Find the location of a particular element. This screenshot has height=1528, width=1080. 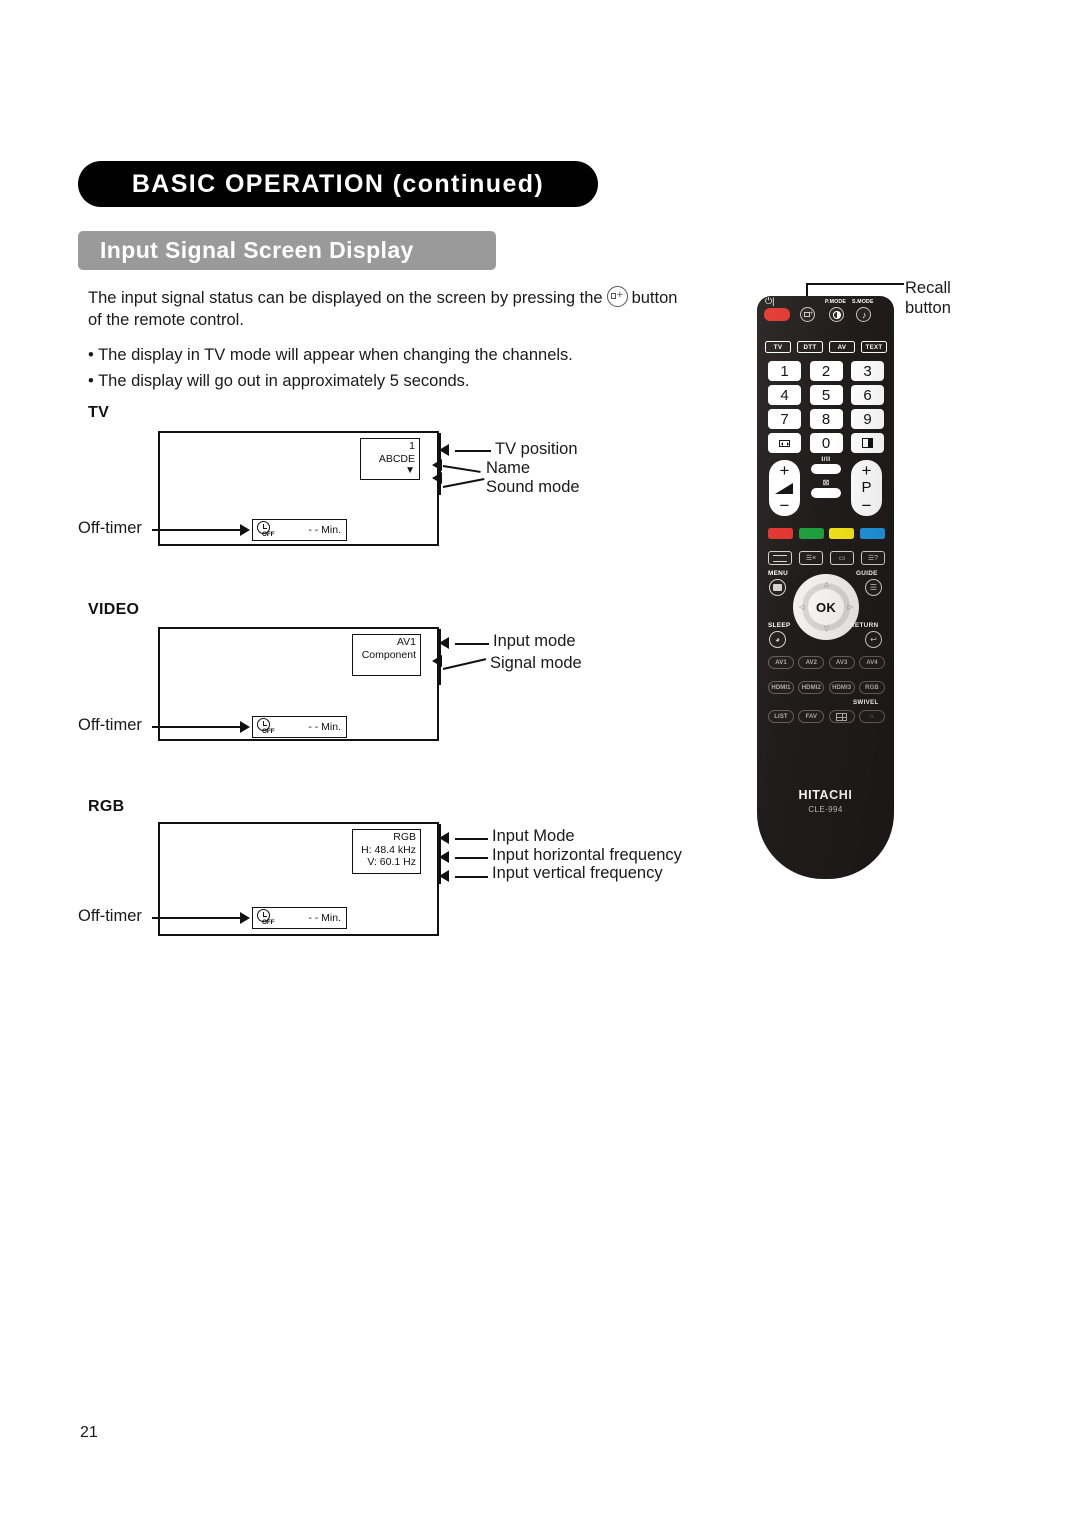

dpad-left-icon: ◁ is located at coordinates (801, 607).